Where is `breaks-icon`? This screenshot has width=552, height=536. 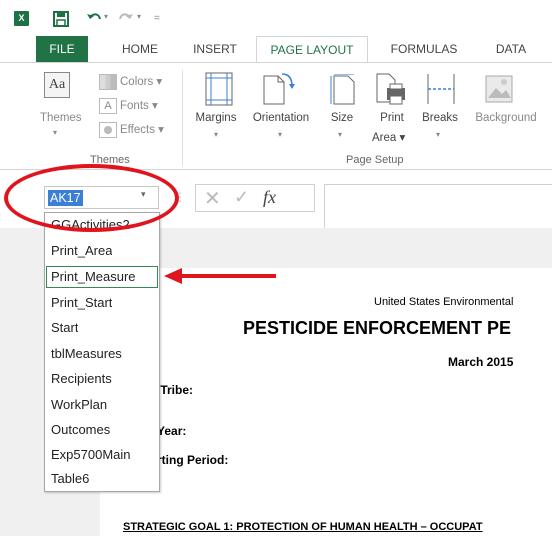 breaks-icon is located at coordinates (441, 91).